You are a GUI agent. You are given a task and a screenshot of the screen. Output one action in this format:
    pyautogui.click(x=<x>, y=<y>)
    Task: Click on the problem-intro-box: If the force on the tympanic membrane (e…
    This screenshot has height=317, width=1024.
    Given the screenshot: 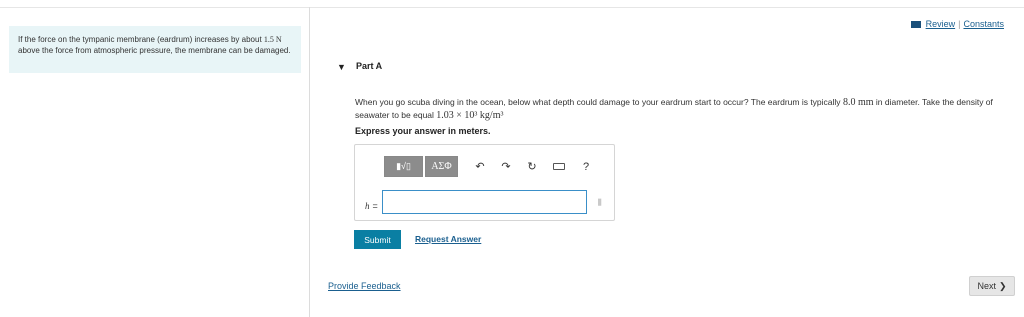 What is the action you would take?
    pyautogui.click(x=155, y=49)
    